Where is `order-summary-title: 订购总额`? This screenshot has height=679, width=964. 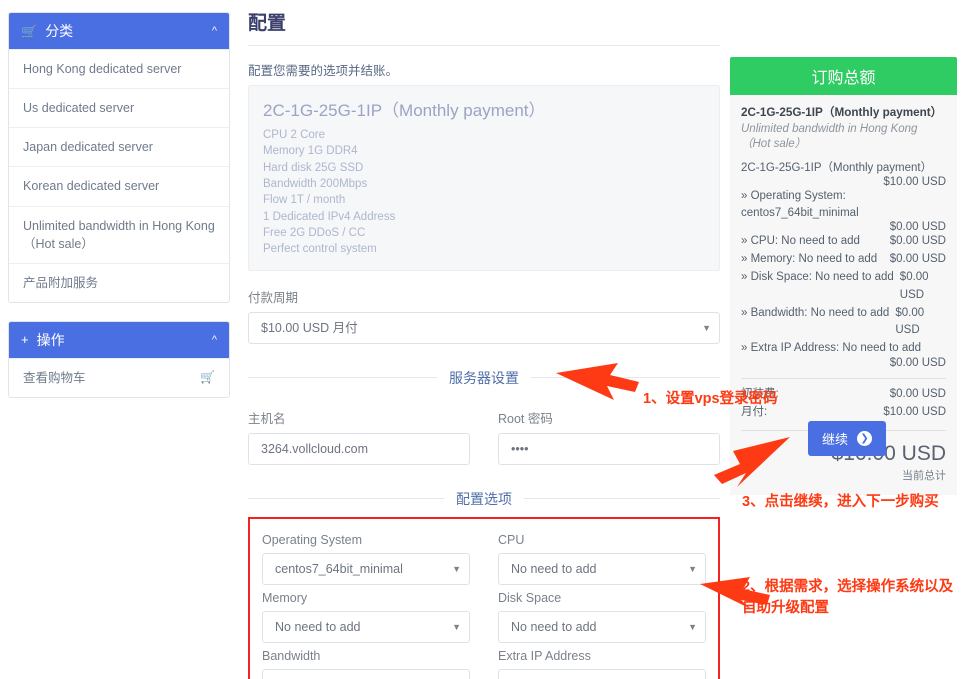
order-summary-title: 订购总额 is located at coordinates (843, 76).